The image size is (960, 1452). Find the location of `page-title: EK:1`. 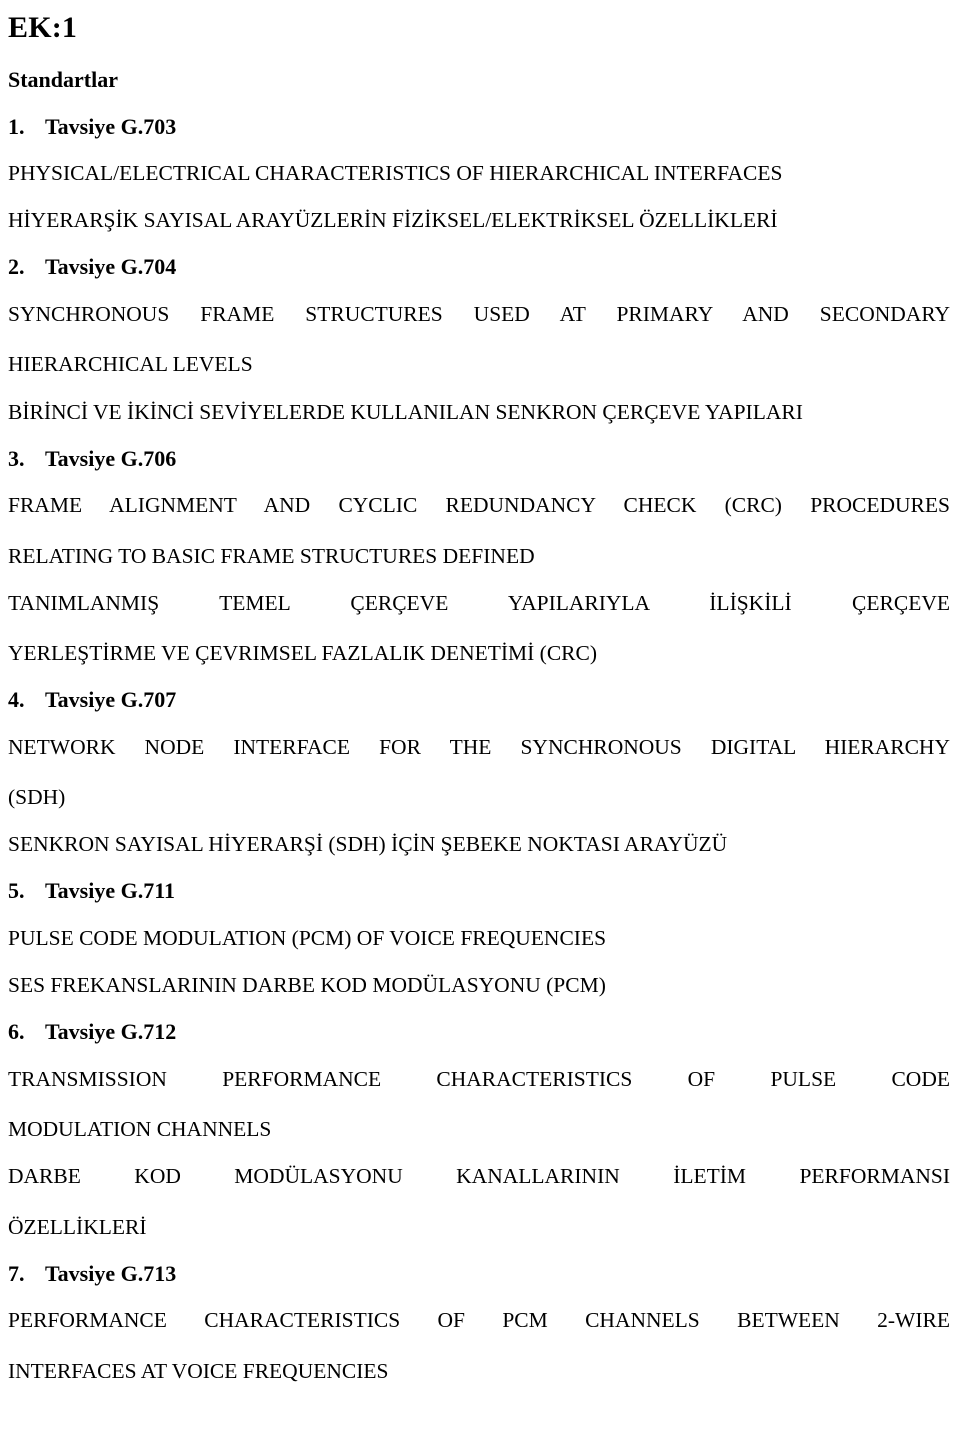

page-title: EK:1 is located at coordinates (43, 27).